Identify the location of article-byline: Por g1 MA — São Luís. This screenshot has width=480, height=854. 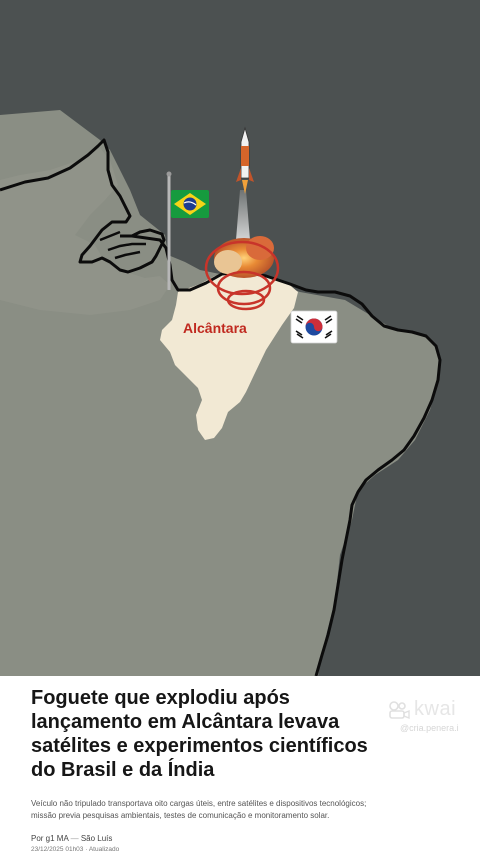
(71, 838).